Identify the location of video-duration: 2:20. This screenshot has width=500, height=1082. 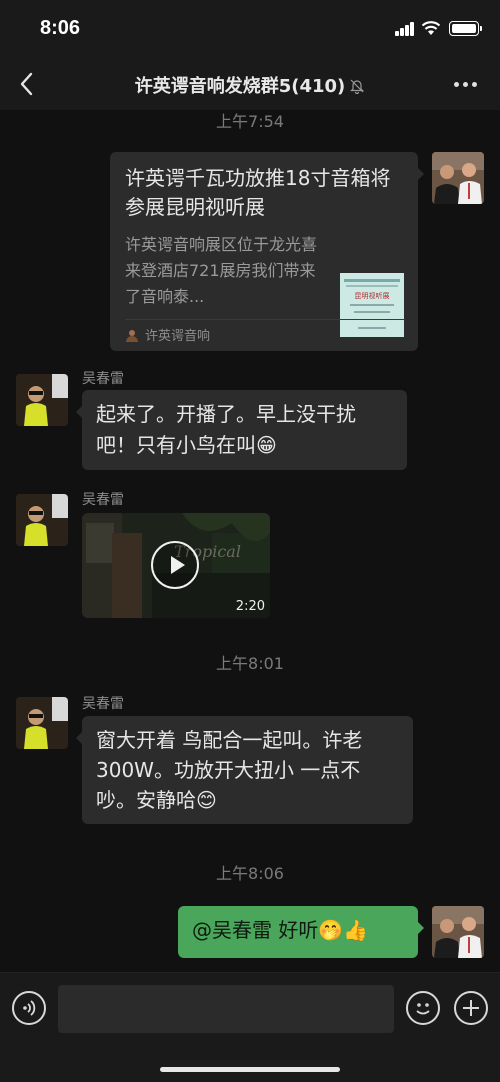
(250, 606).